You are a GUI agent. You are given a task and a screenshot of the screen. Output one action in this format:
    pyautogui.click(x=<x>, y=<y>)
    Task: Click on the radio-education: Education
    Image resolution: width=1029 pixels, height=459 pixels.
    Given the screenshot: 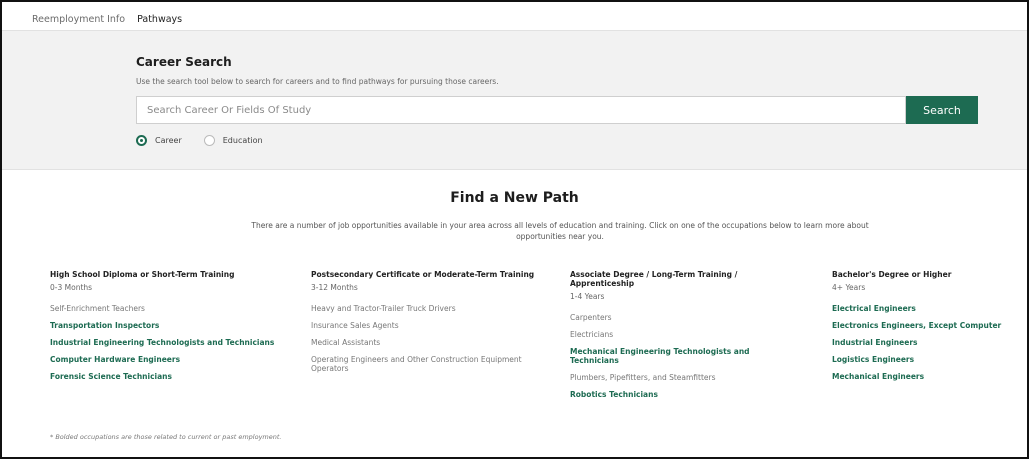 What is the action you would take?
    pyautogui.click(x=233, y=140)
    